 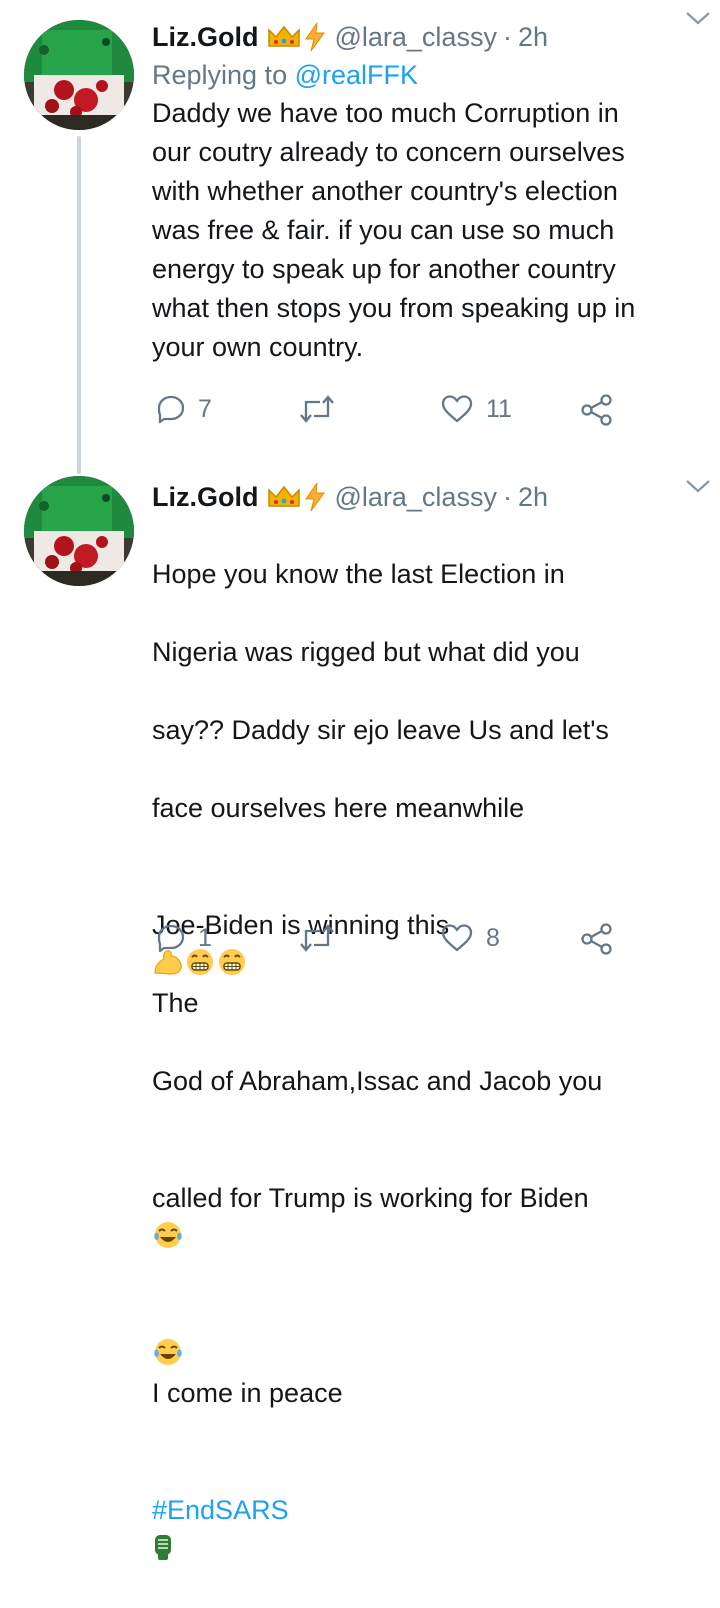 What do you see at coordinates (370, 1198) in the screenshot?
I see `text-segment: called for Trump is working for Biden` at bounding box center [370, 1198].